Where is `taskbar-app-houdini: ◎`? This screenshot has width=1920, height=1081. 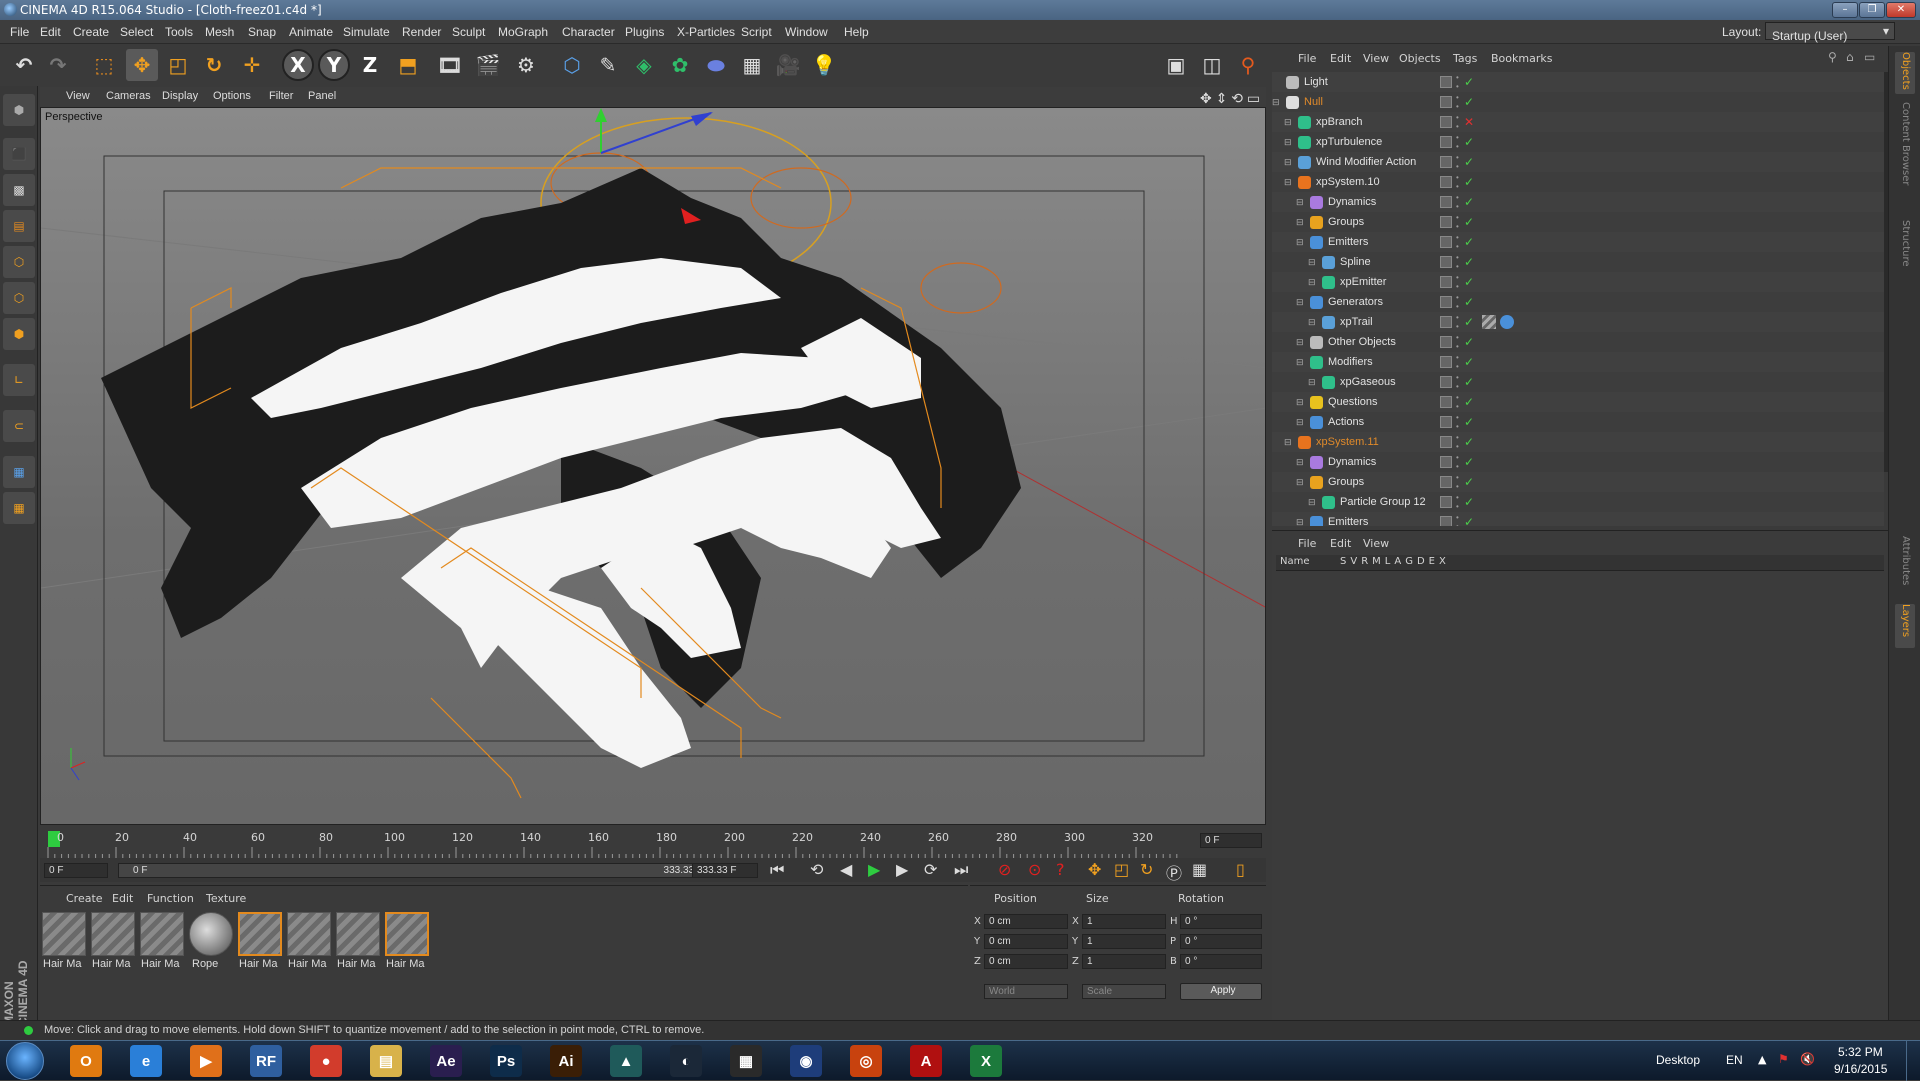 taskbar-app-houdini: ◎ is located at coordinates (866, 1061).